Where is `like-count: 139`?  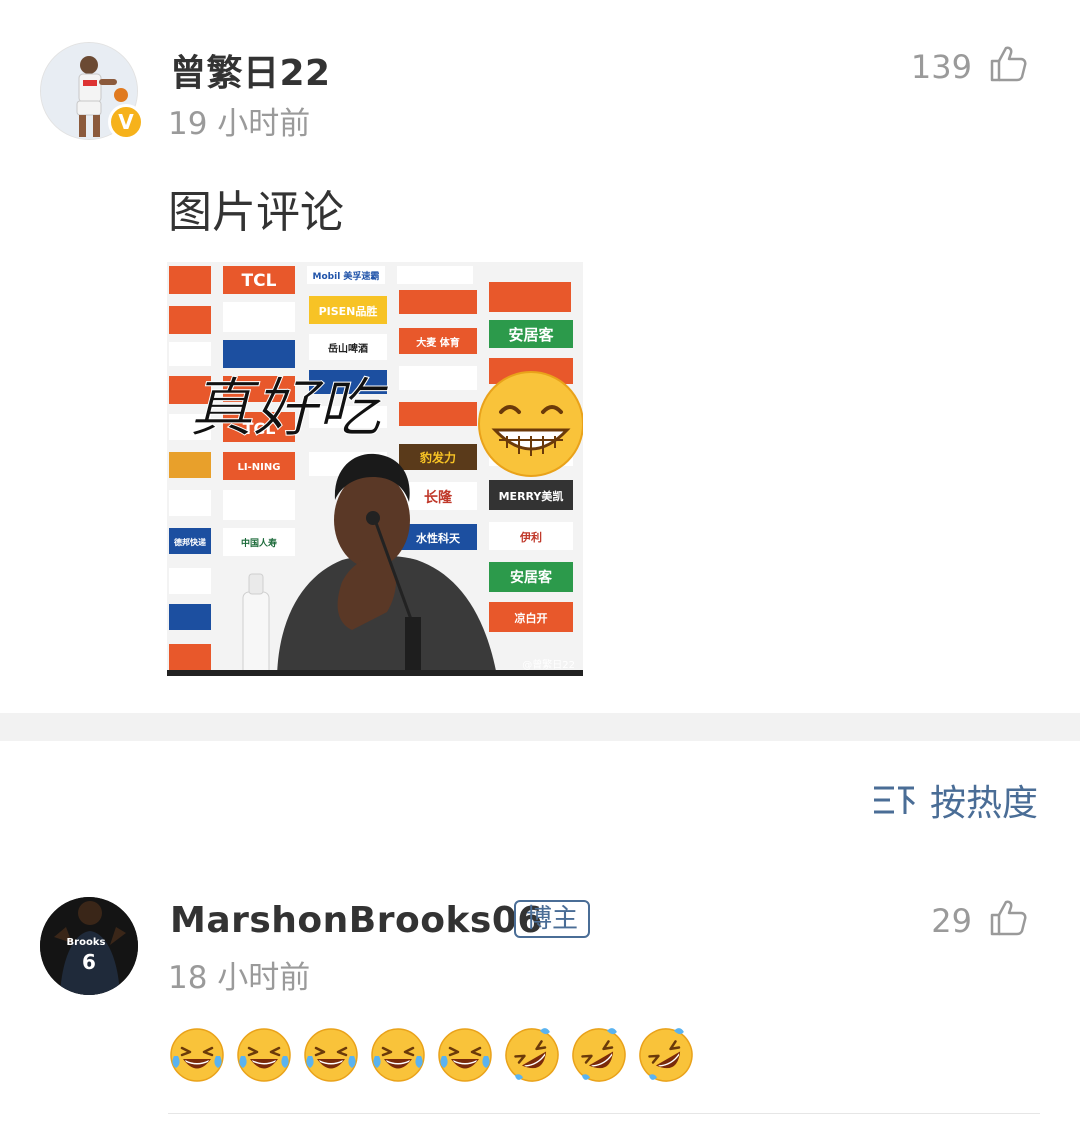 like-count: 139 is located at coordinates (941, 67).